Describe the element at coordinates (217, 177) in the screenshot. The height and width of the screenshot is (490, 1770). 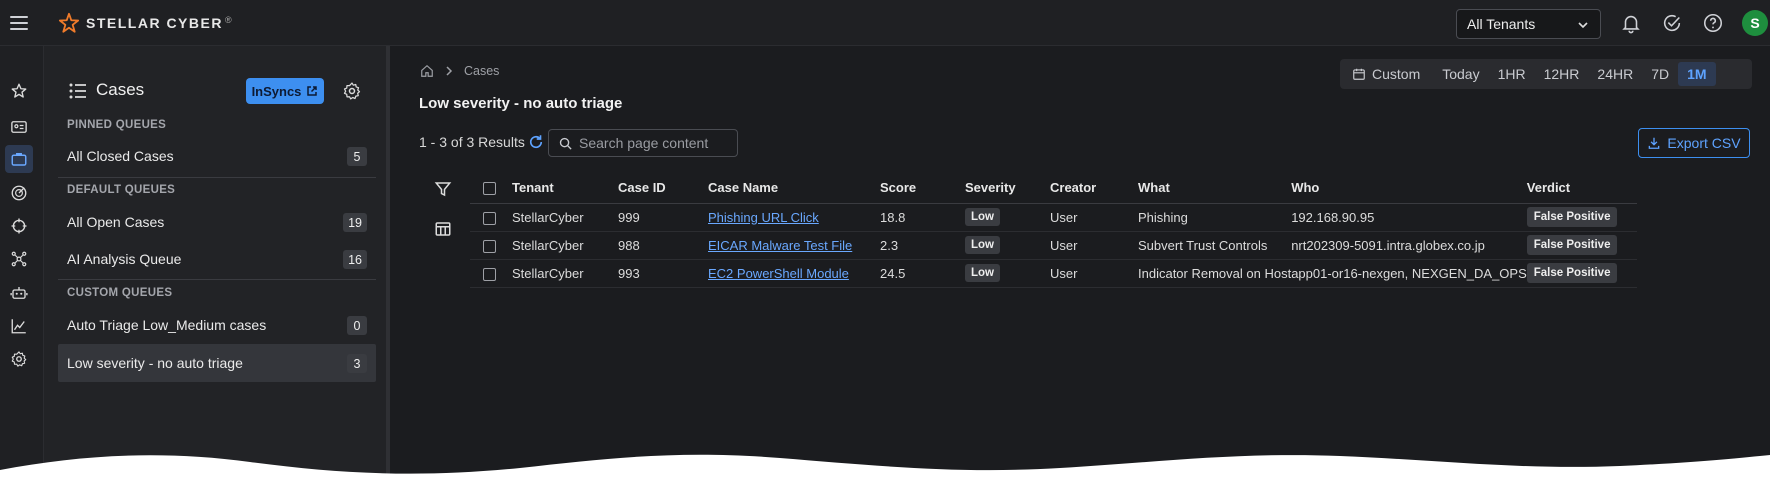
I see `divider` at that location.